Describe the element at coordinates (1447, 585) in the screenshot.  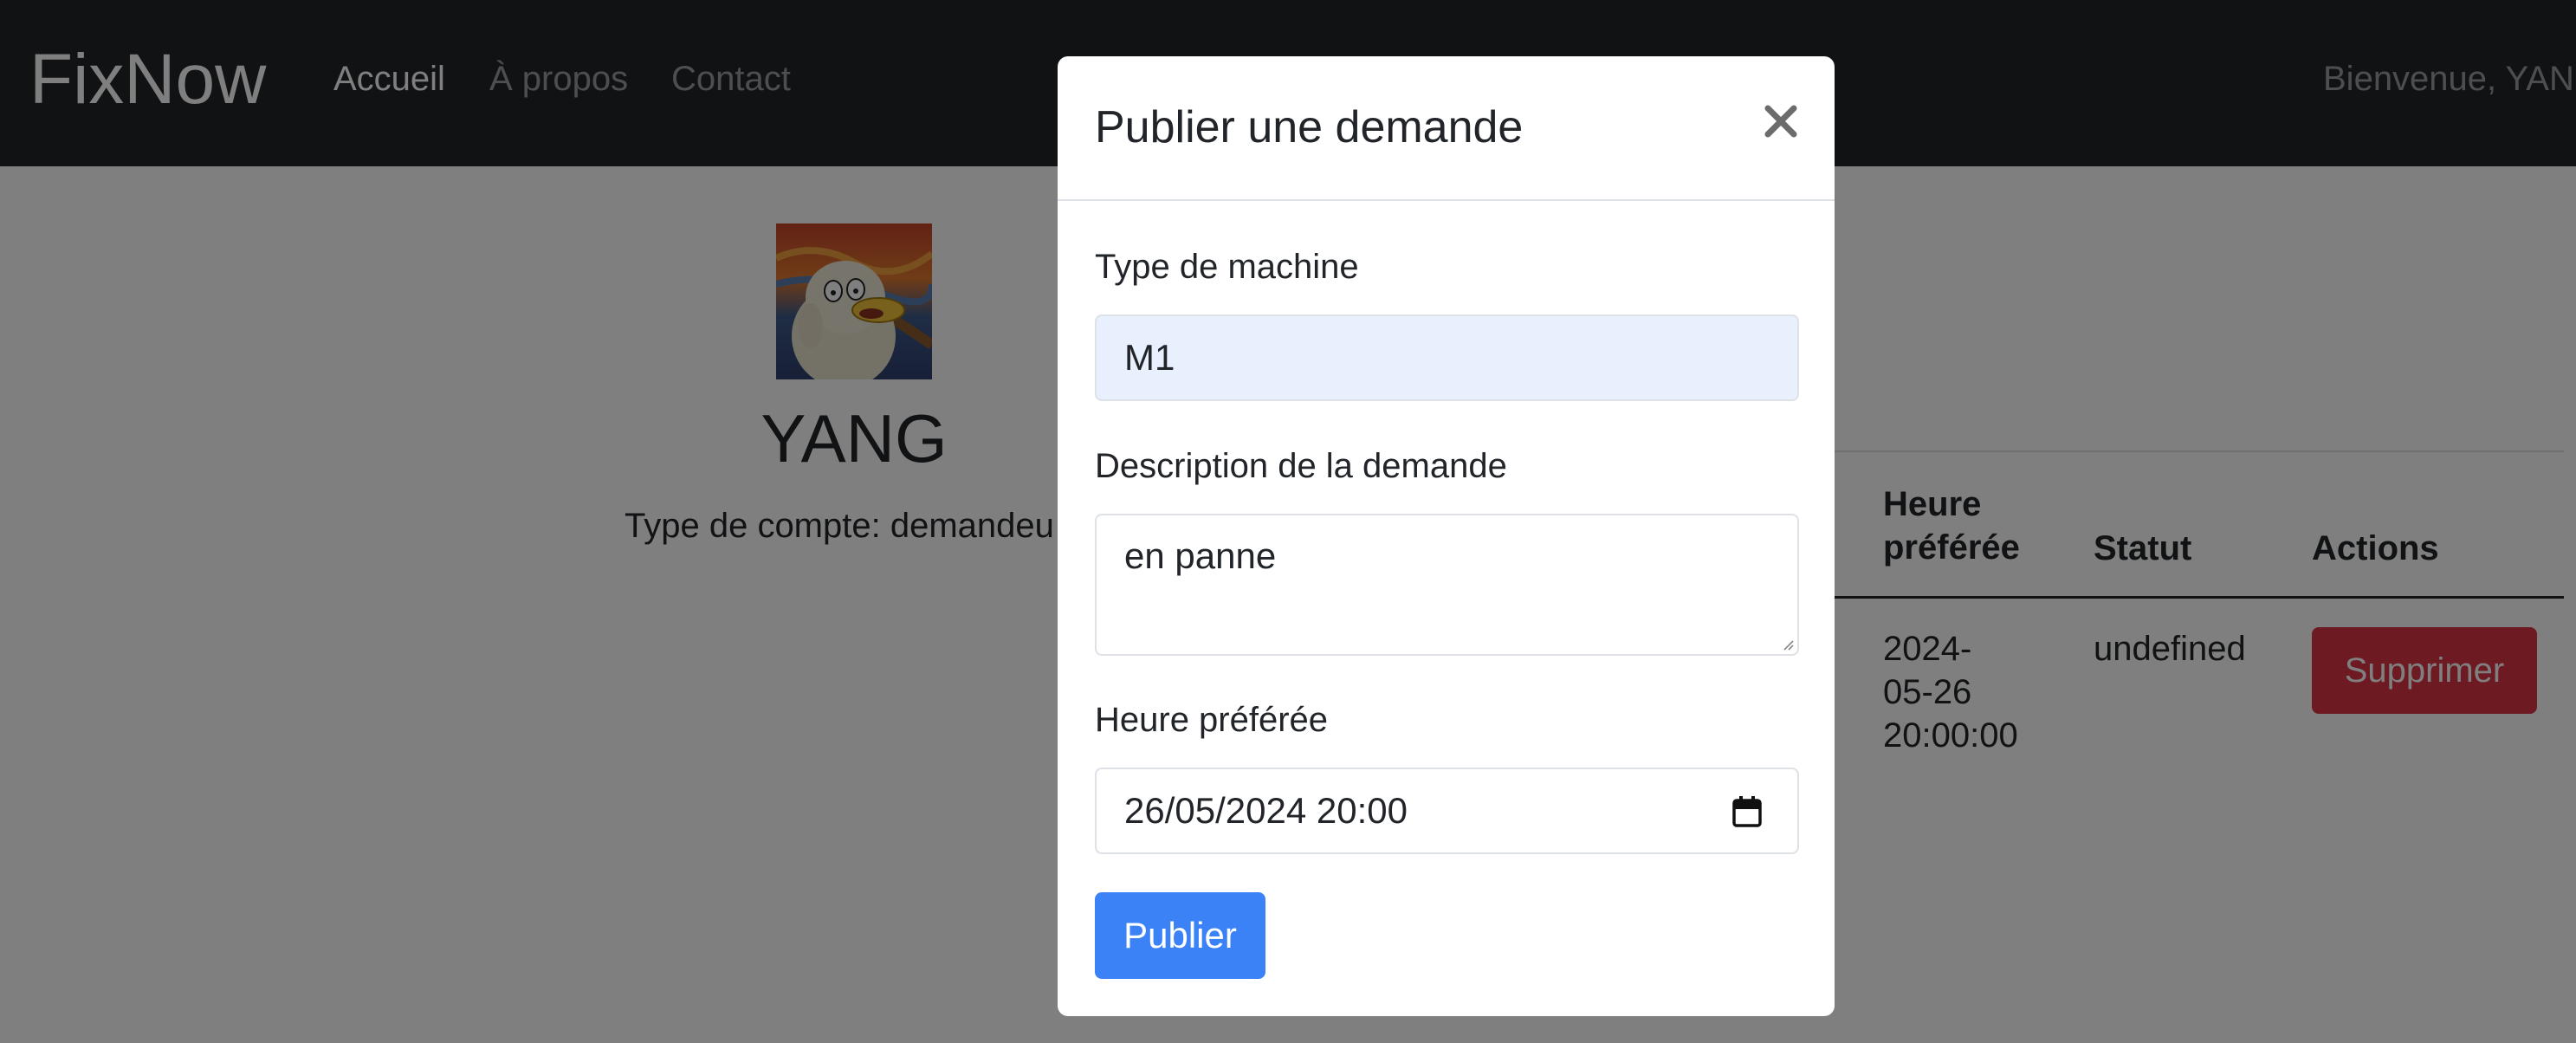
I see `description-textarea: en panne` at that location.